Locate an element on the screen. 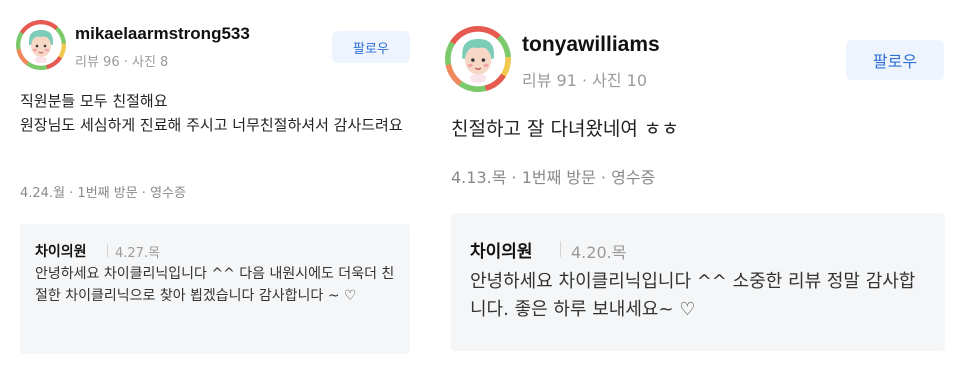 The width and height of the screenshot is (966, 375). reviewer-username: tonyawilliams is located at coordinates (591, 45).